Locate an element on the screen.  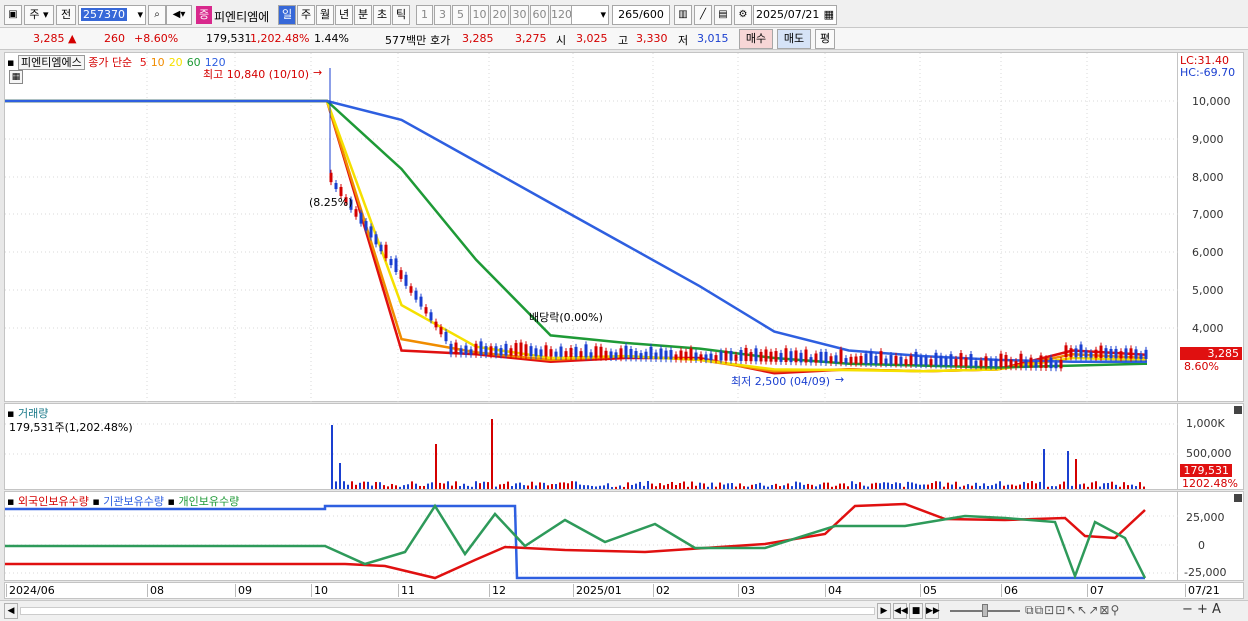
count-input: 265/600 is located at coordinates (641, 15).